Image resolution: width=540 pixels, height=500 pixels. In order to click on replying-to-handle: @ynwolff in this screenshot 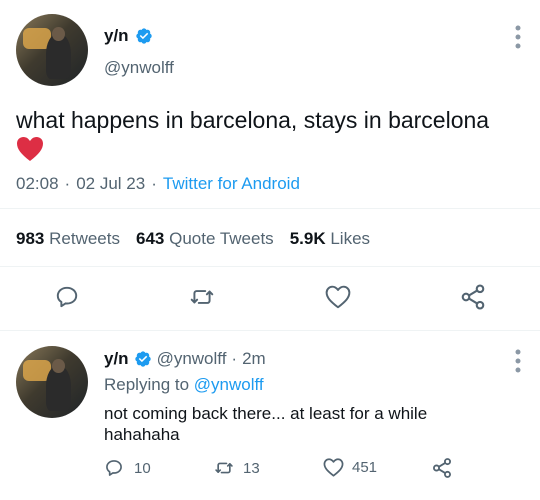, I will do `click(229, 384)`.